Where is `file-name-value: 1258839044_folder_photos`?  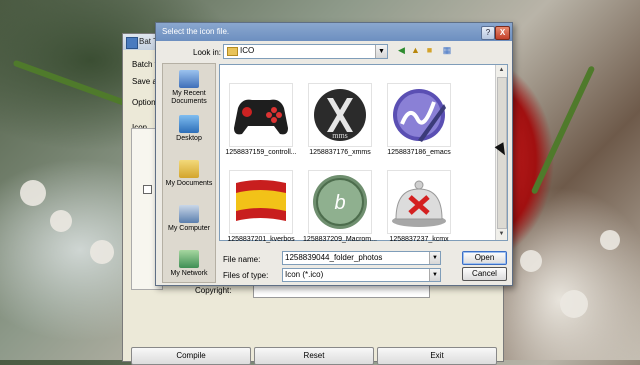
file-name-value: 1258839044_folder_photos is located at coordinates (334, 257).